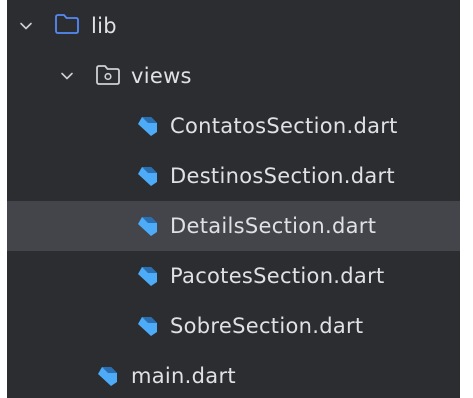  I want to click on tree-item-file: PacotesSection.dart, so click(233, 276).